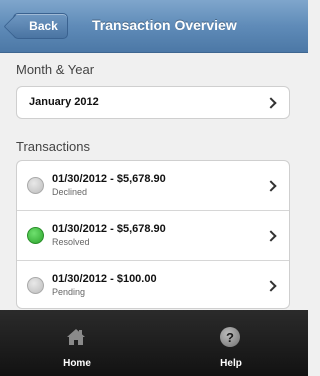  I want to click on transaction-status: Resolved, so click(71, 242).